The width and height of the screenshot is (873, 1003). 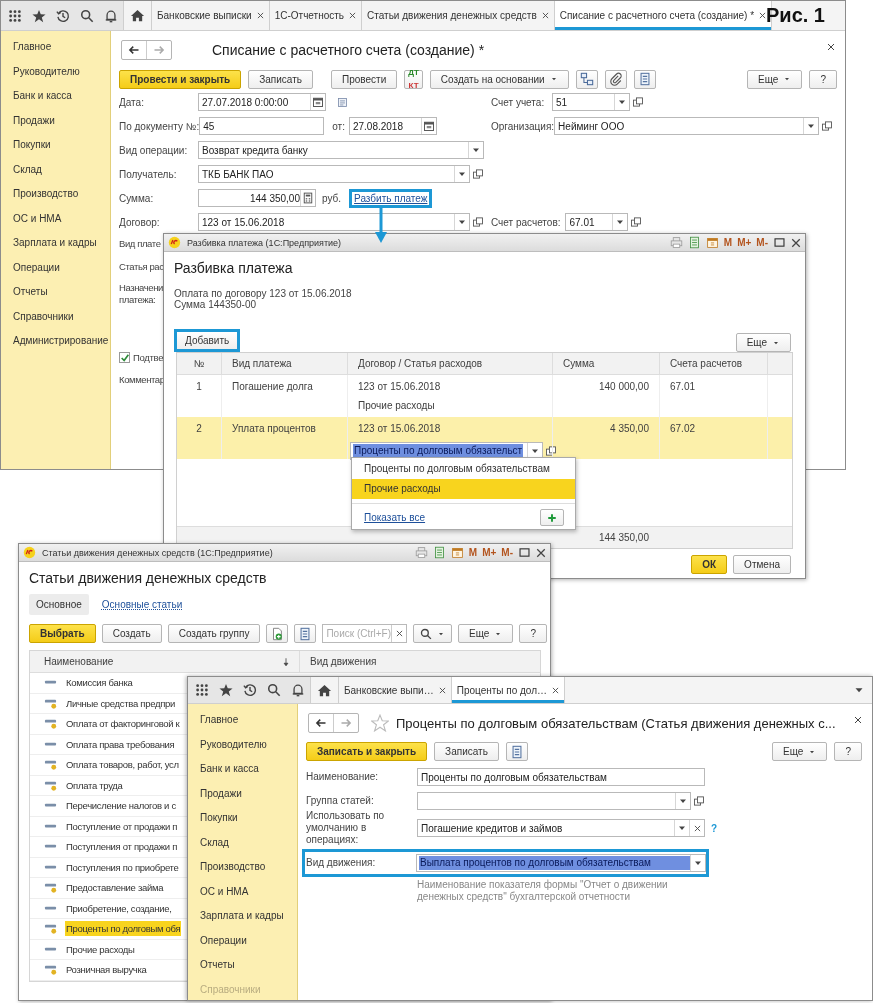 What do you see at coordinates (62, 633) in the screenshot?
I see `select-button: Выбрать` at bounding box center [62, 633].